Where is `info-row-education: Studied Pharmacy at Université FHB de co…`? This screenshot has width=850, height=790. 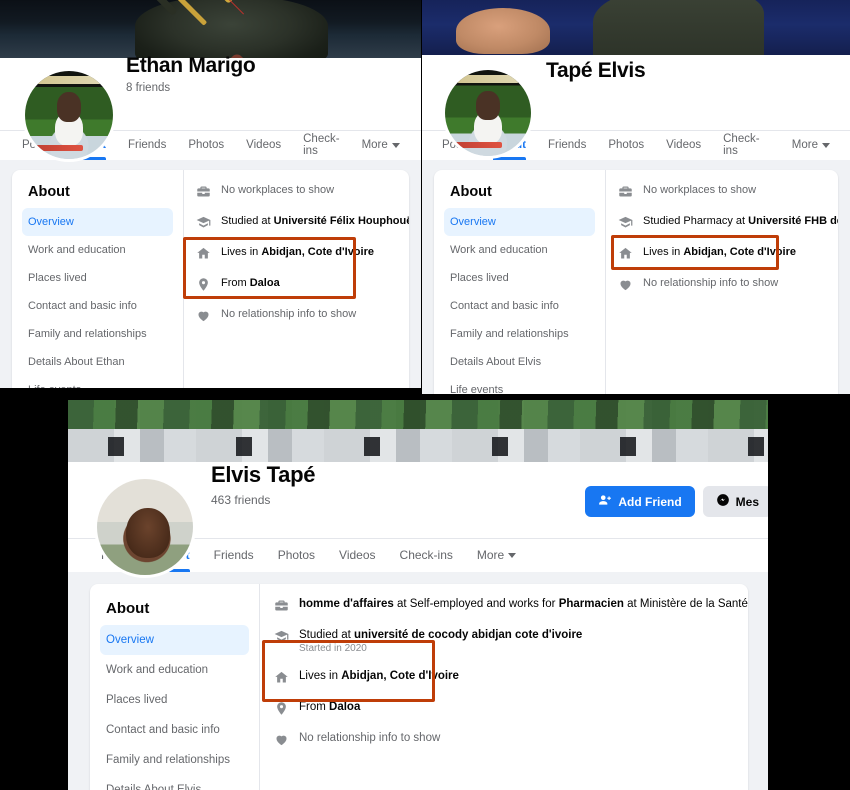 info-row-education: Studied Pharmacy at Université FHB de co… is located at coordinates (728, 222).